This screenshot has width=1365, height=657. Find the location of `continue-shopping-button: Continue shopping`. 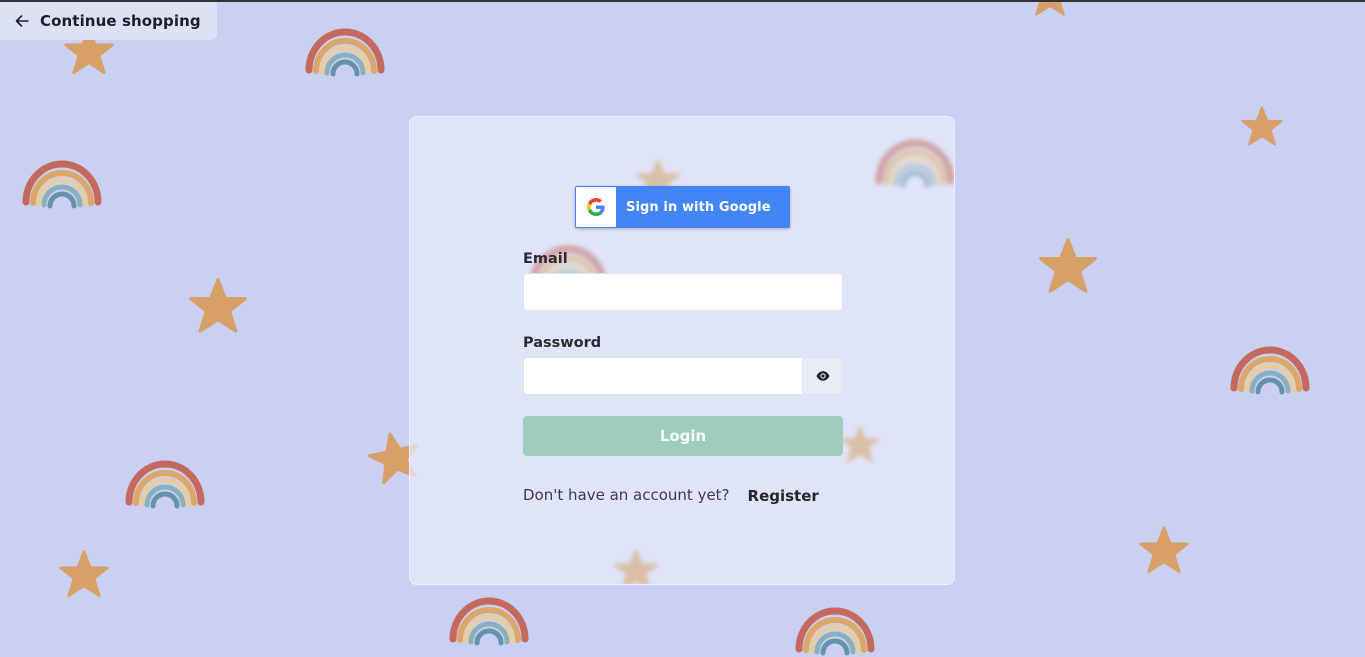

continue-shopping-button: Continue shopping is located at coordinates (108, 21).